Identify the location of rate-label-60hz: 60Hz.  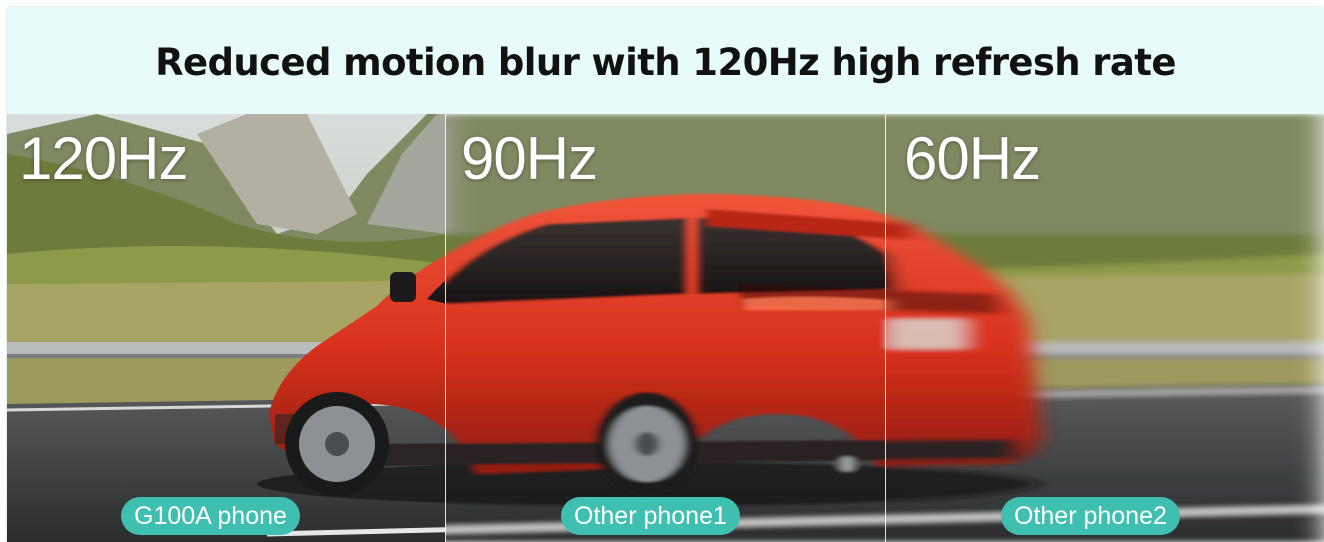
(972, 158).